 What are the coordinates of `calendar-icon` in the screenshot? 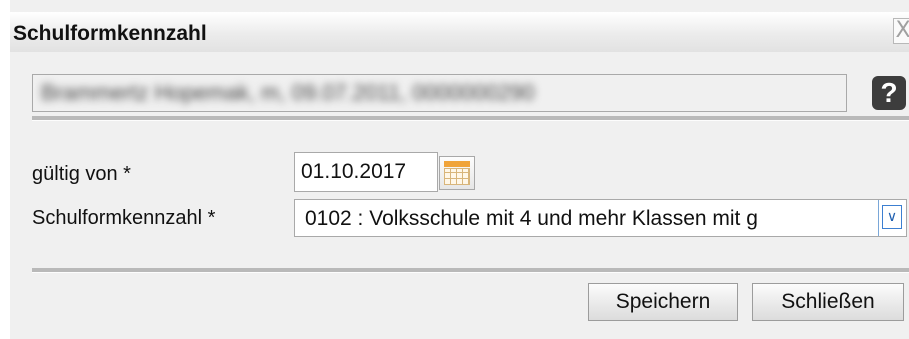 It's located at (457, 173).